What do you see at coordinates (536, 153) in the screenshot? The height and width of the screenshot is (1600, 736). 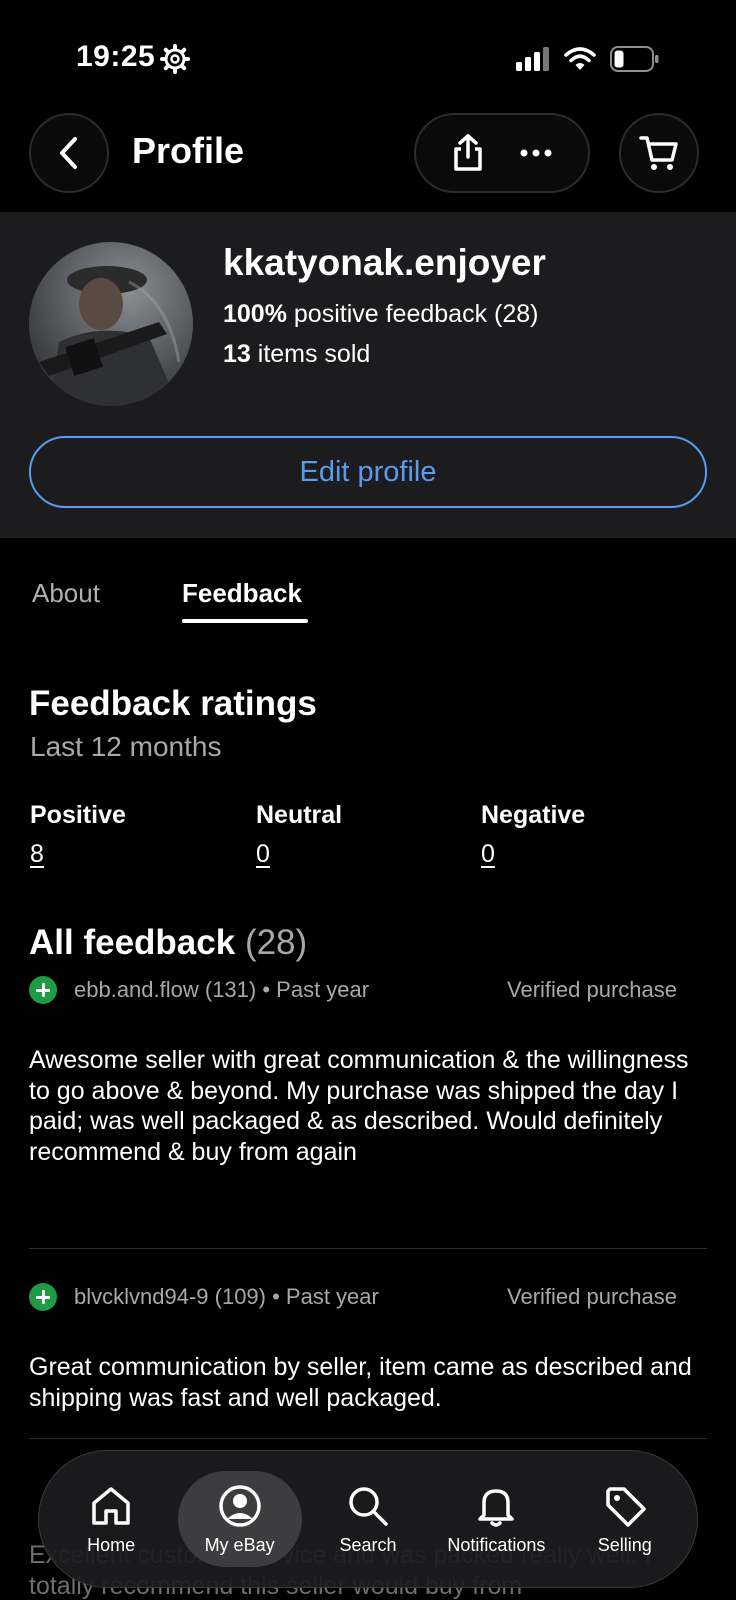 I see `more-options-icon` at bounding box center [536, 153].